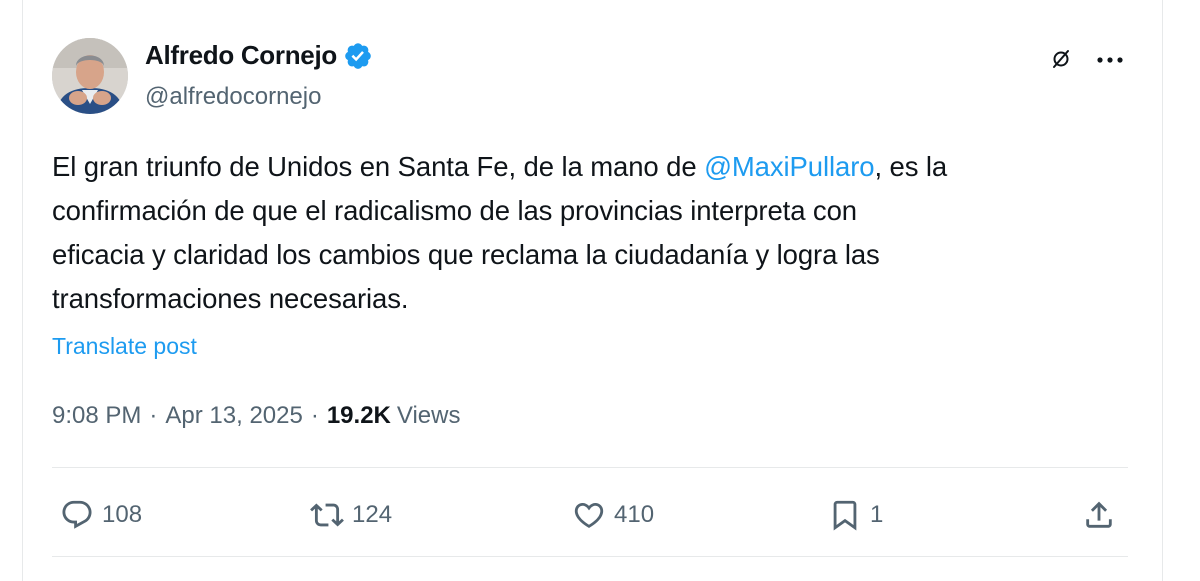  What do you see at coordinates (124, 346) in the screenshot?
I see `translate-post-link: Translate post` at bounding box center [124, 346].